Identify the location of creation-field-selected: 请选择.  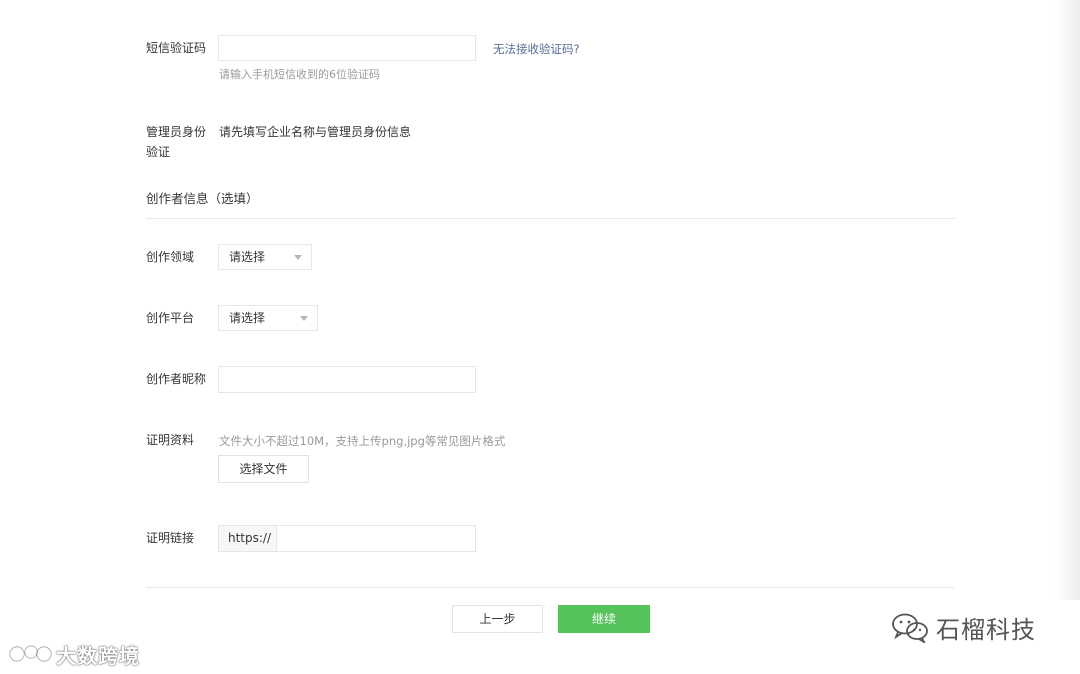
(247, 257).